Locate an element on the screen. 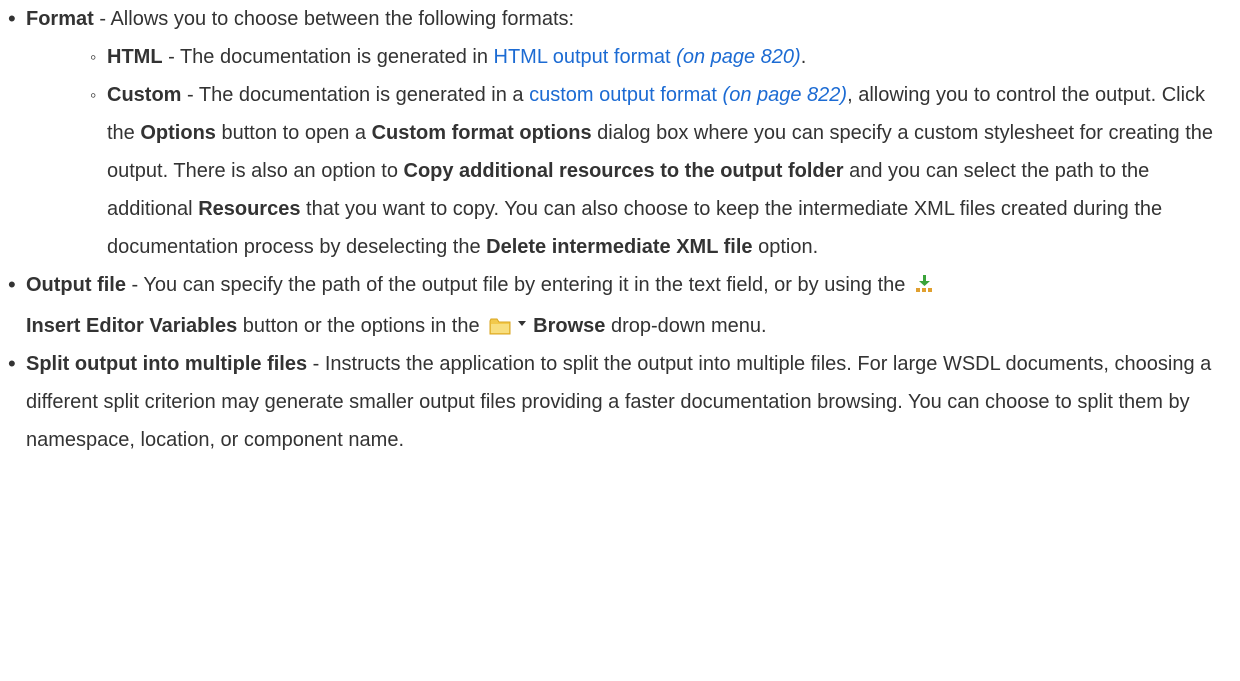 Image resolution: width=1240 pixels, height=681 pixels. dropdown-caret-icon is located at coordinates (522, 315).